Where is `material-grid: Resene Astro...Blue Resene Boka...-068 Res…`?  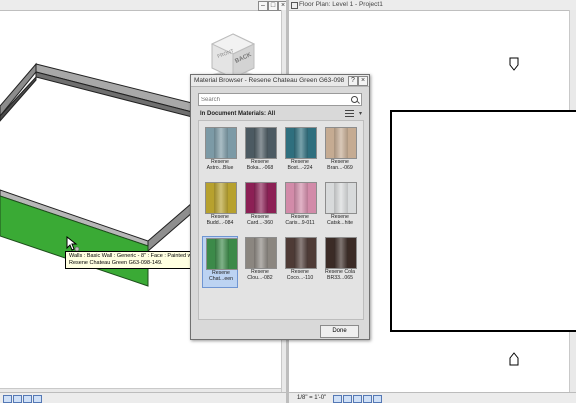
material-grid: Resene Astro...Blue Resene Boka...-068 Res… is located at coordinates (281, 220).